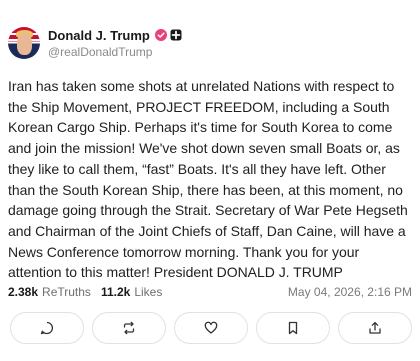  What do you see at coordinates (131, 292) in the screenshot?
I see `likes-stat: 11.2k Likes` at bounding box center [131, 292].